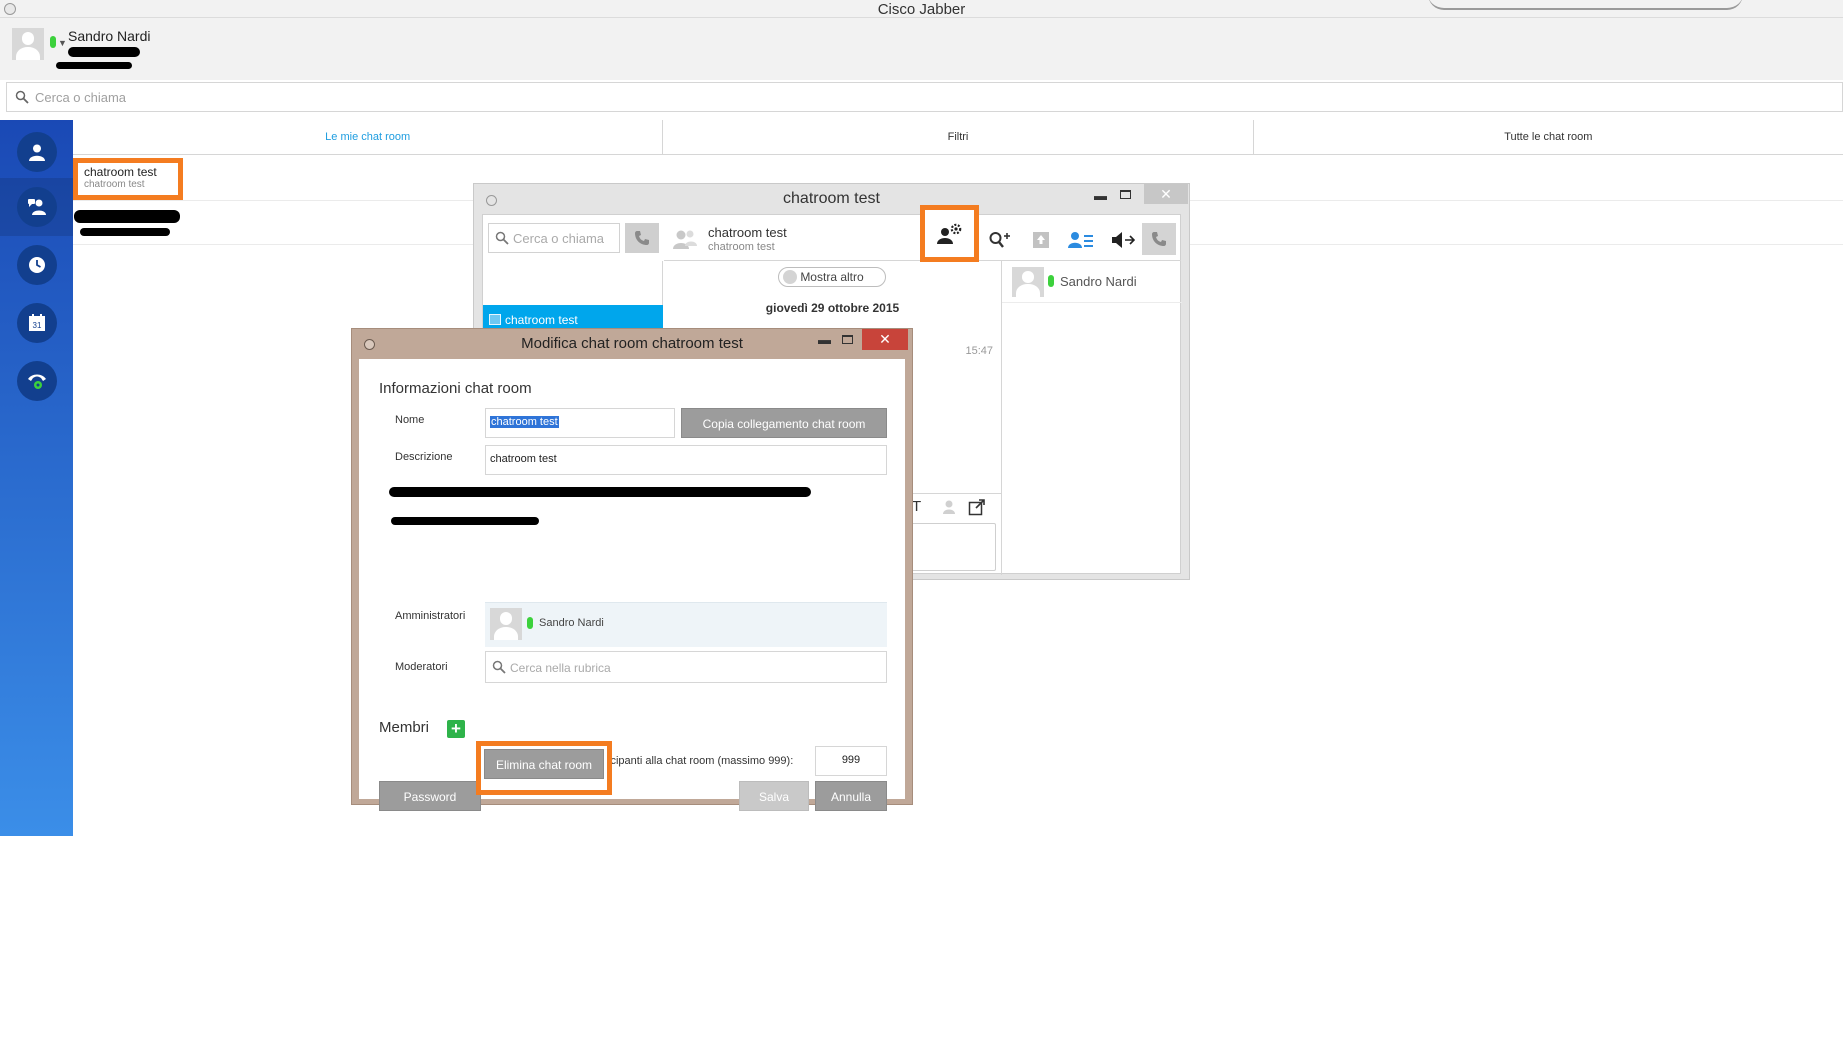 This screenshot has height=1039, width=1843. I want to click on search-participant-button, so click(999, 240).